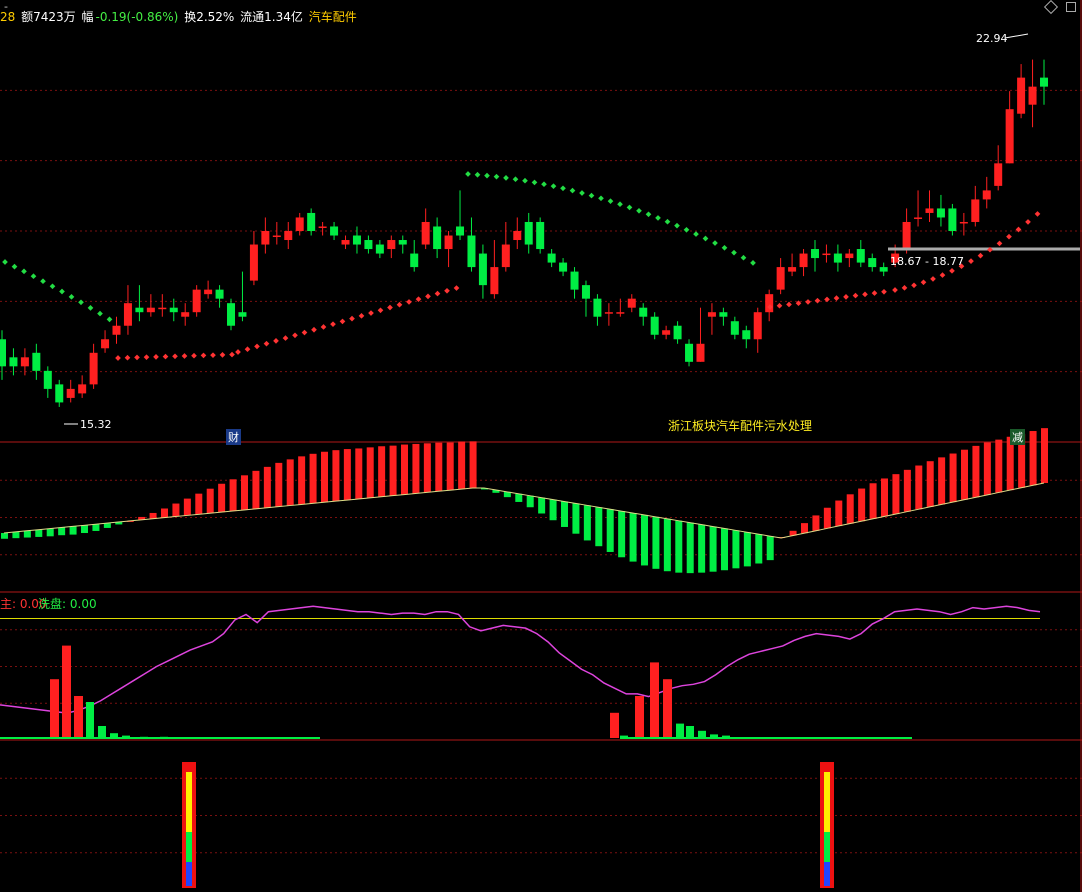 This screenshot has height=892, width=1082. Describe the element at coordinates (667, 708) in the screenshot. I see `red-volume-bar` at that location.